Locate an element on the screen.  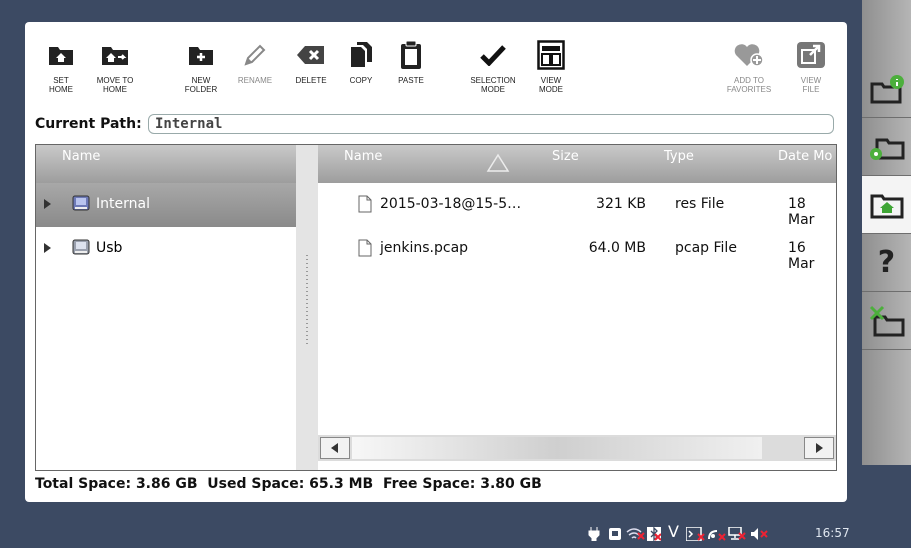
tree-item-internal: Internal is located at coordinates (166, 205).